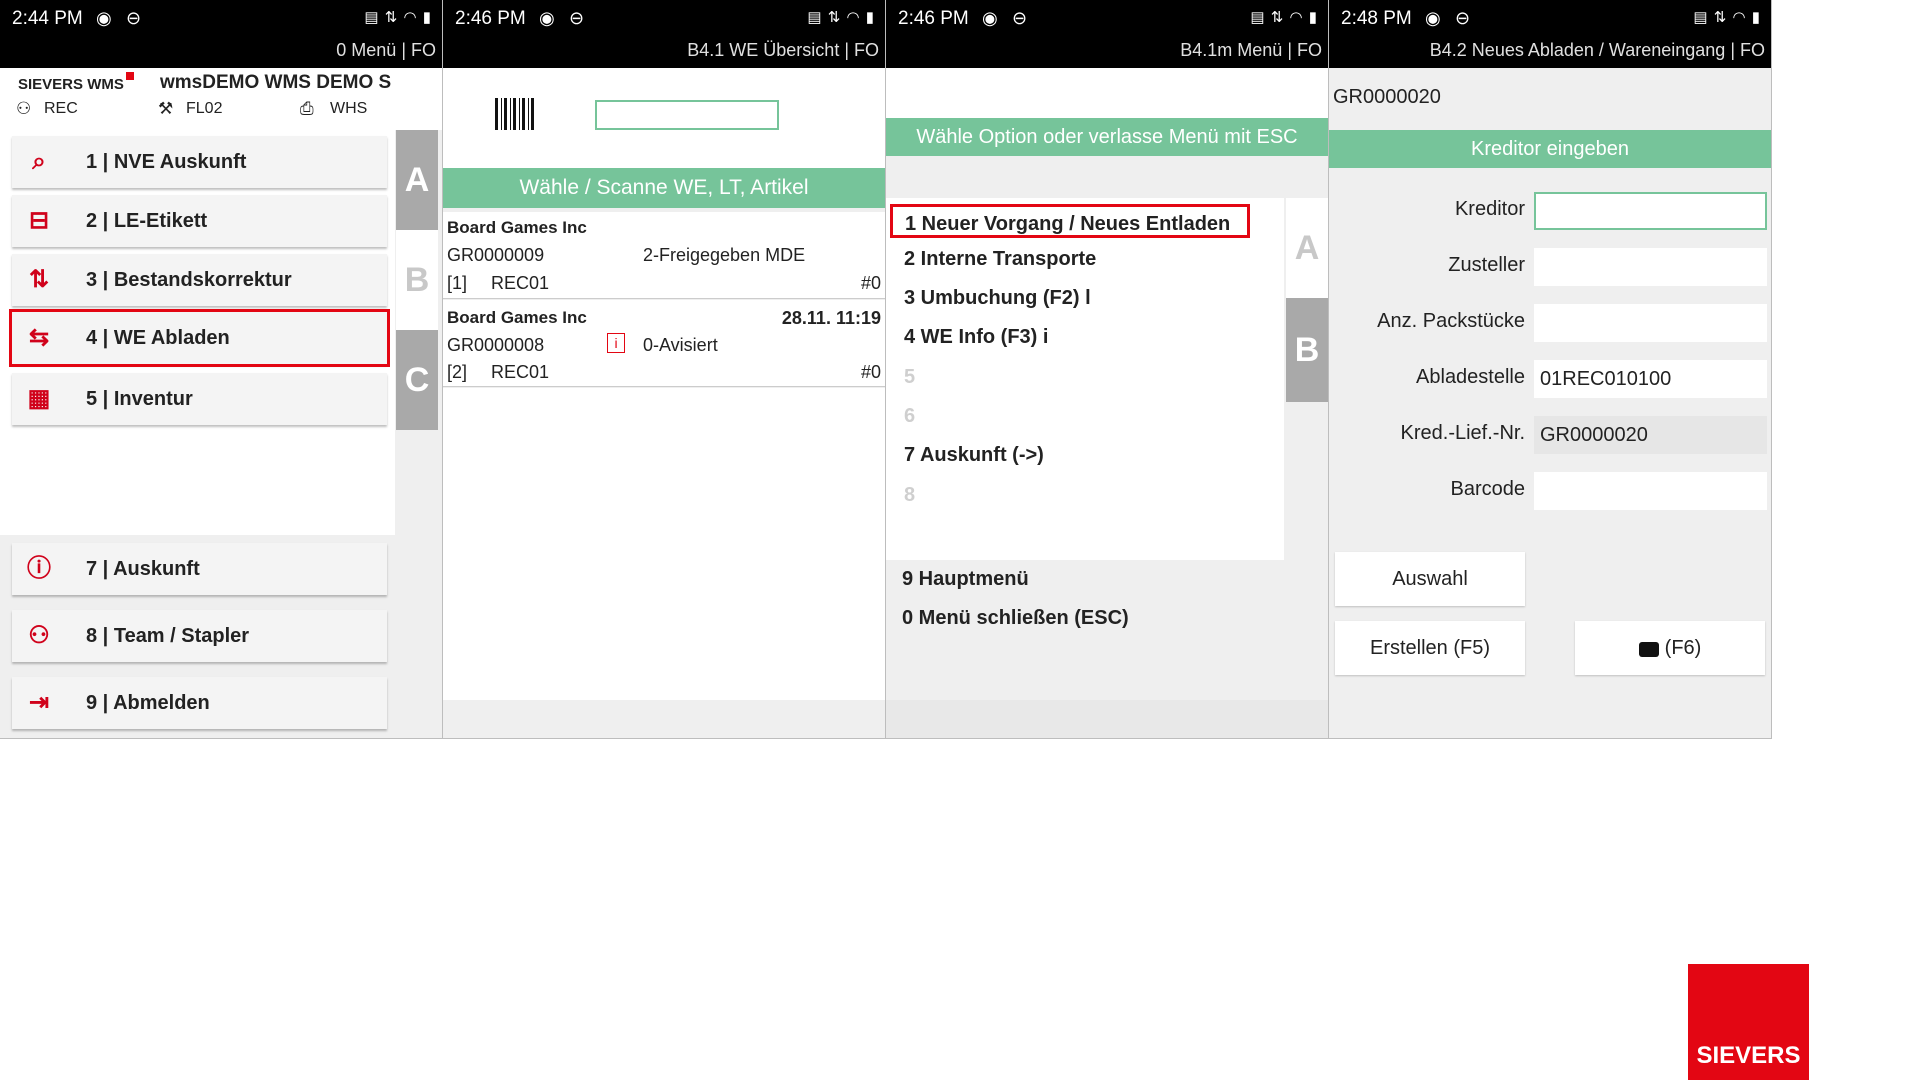 The image size is (1920, 1080). Describe the element at coordinates (1650, 211) in the screenshot. I see `kreditor-field` at that location.